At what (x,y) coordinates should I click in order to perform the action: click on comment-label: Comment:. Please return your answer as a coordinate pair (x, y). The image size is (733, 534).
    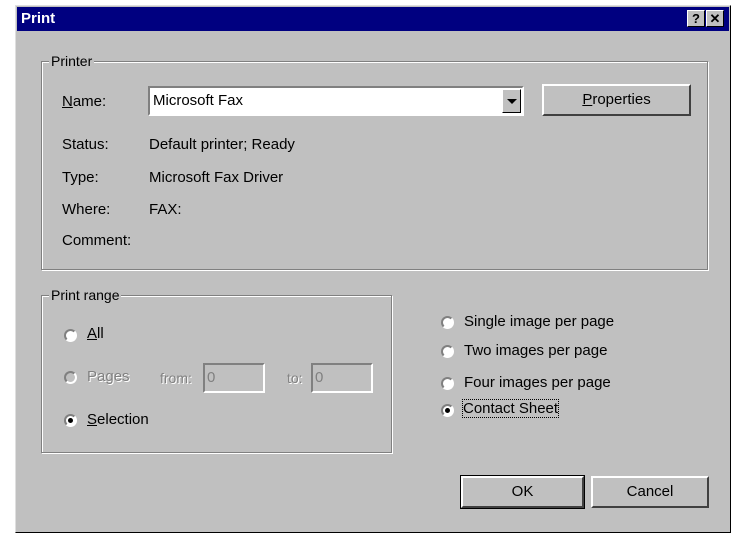
    Looking at the image, I should click on (97, 240).